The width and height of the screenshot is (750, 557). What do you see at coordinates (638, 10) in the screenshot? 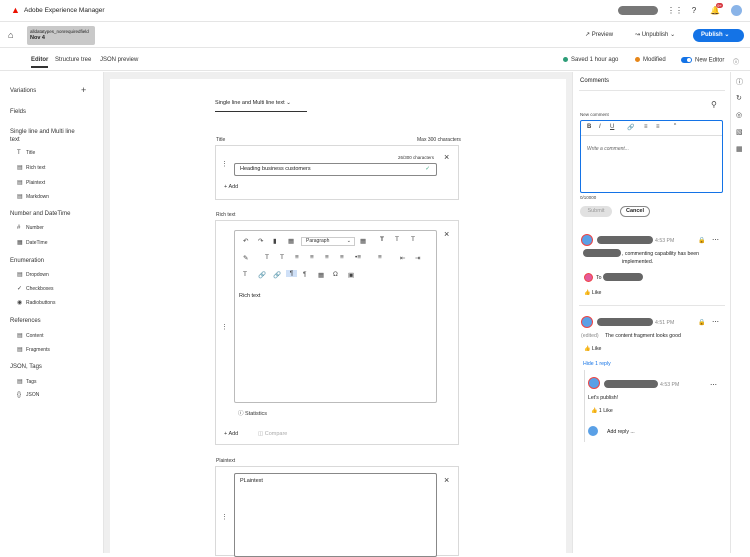
I see `org-switcher` at bounding box center [638, 10].